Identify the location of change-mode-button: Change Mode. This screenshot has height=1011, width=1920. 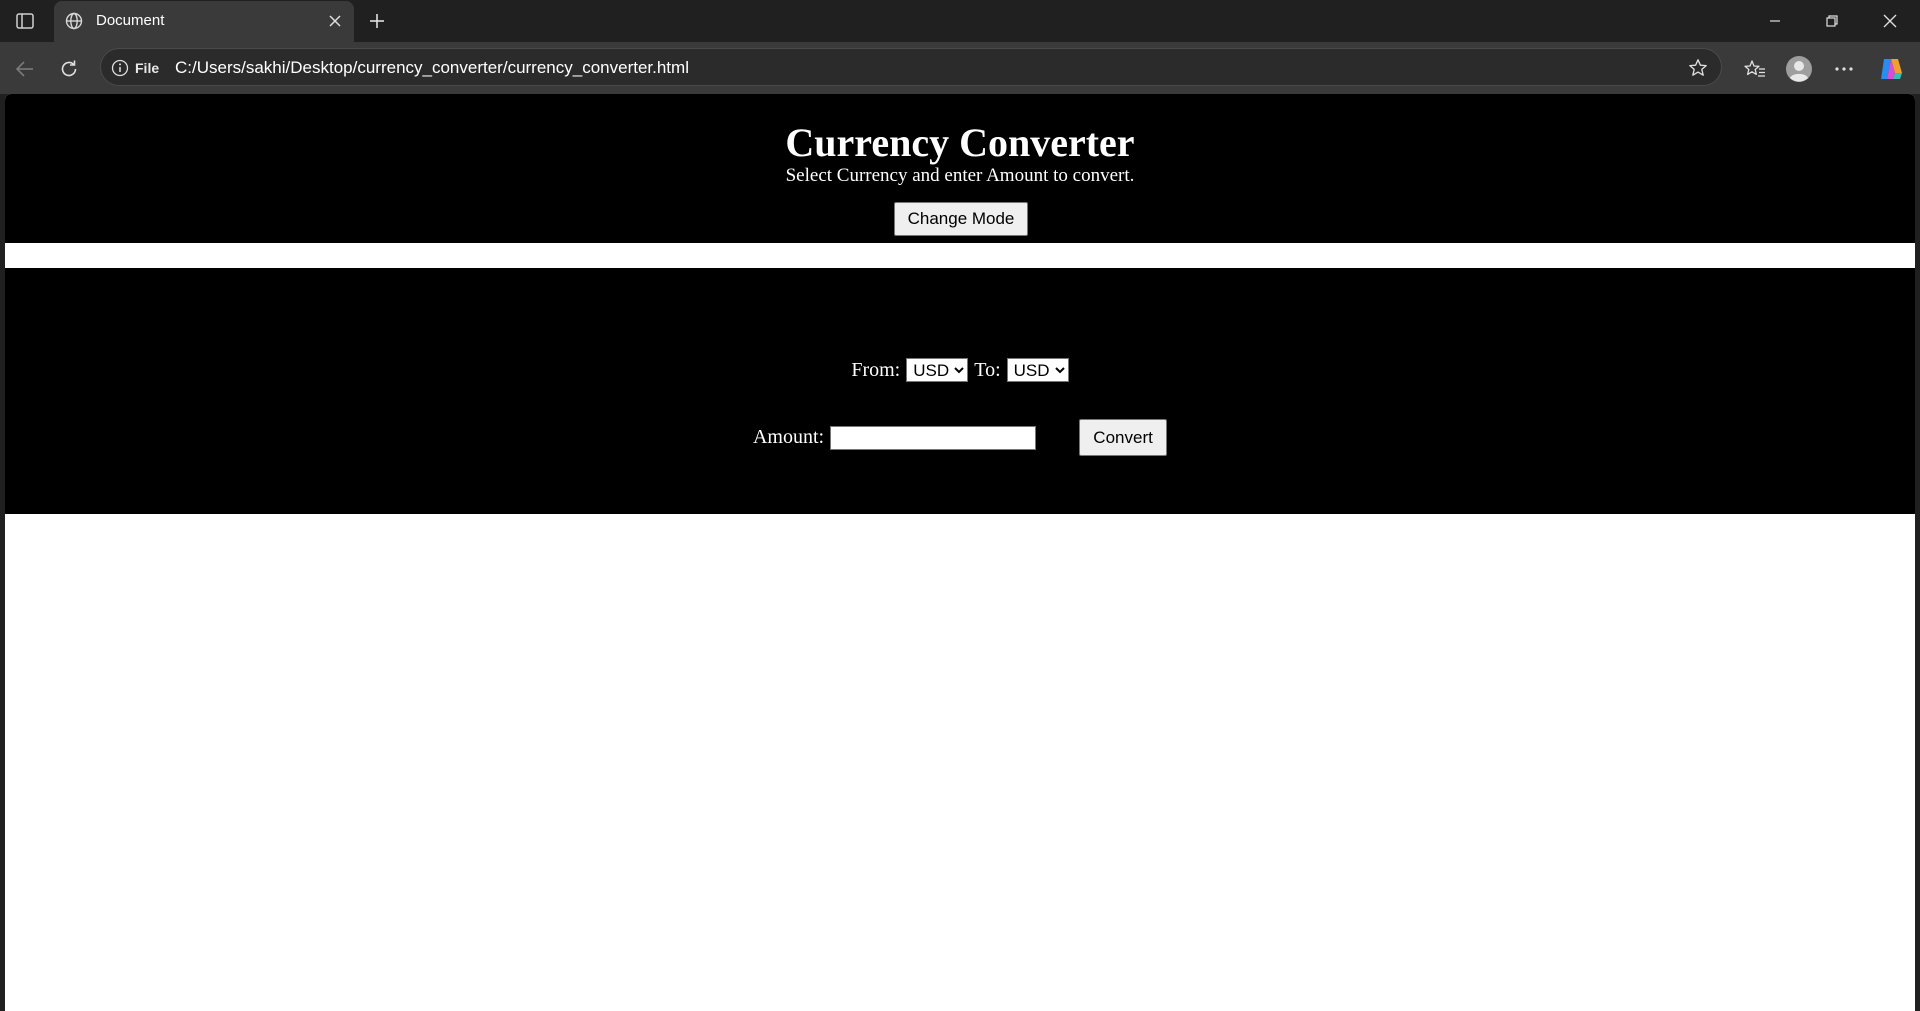
(961, 219).